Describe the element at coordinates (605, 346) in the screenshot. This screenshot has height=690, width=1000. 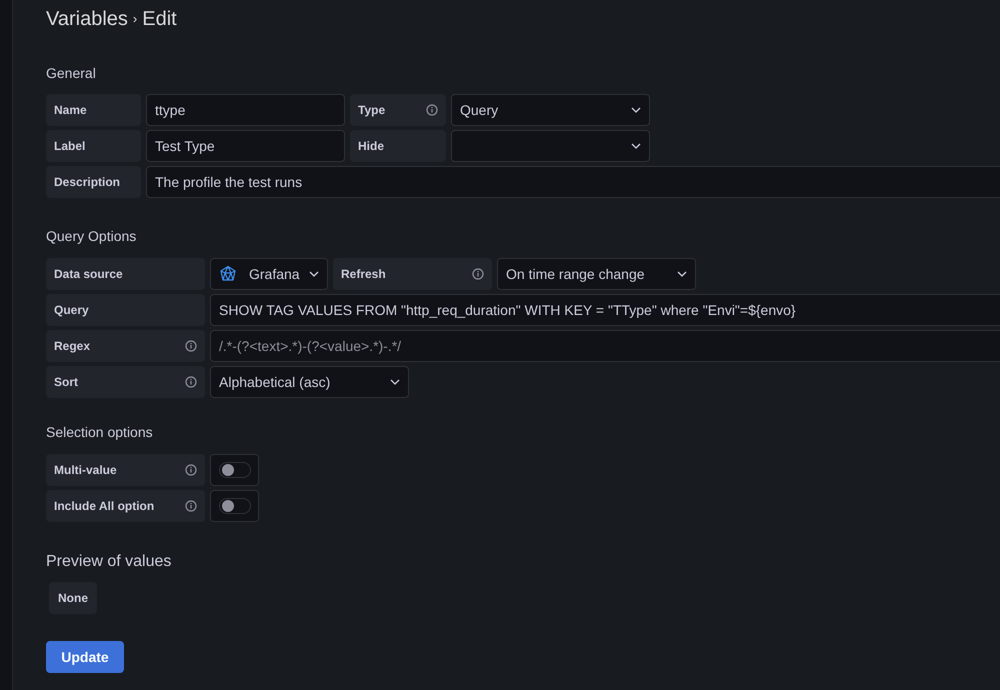
I see `regex-input: /.*-(?<text>.*)-(?<value>.*)-.*/` at that location.